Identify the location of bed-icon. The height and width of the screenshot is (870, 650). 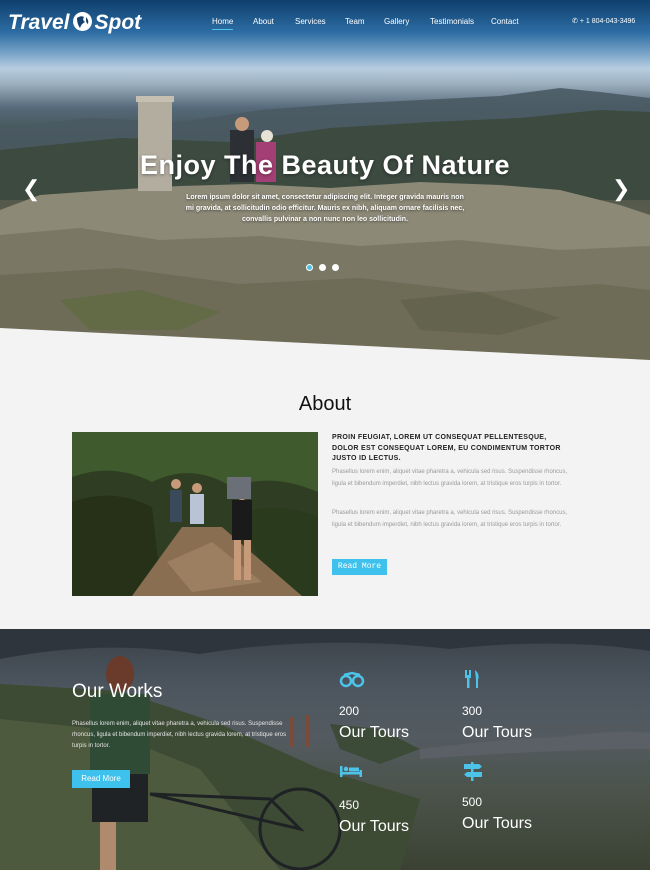
(374, 773).